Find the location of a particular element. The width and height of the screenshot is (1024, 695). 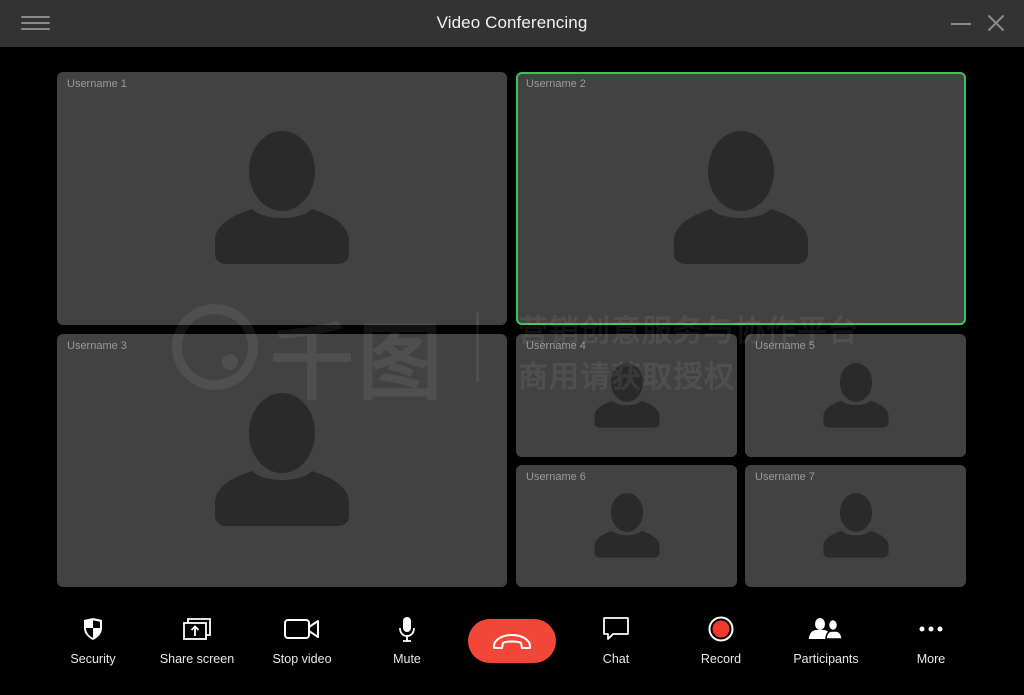

close-button is located at coordinates (996, 23).